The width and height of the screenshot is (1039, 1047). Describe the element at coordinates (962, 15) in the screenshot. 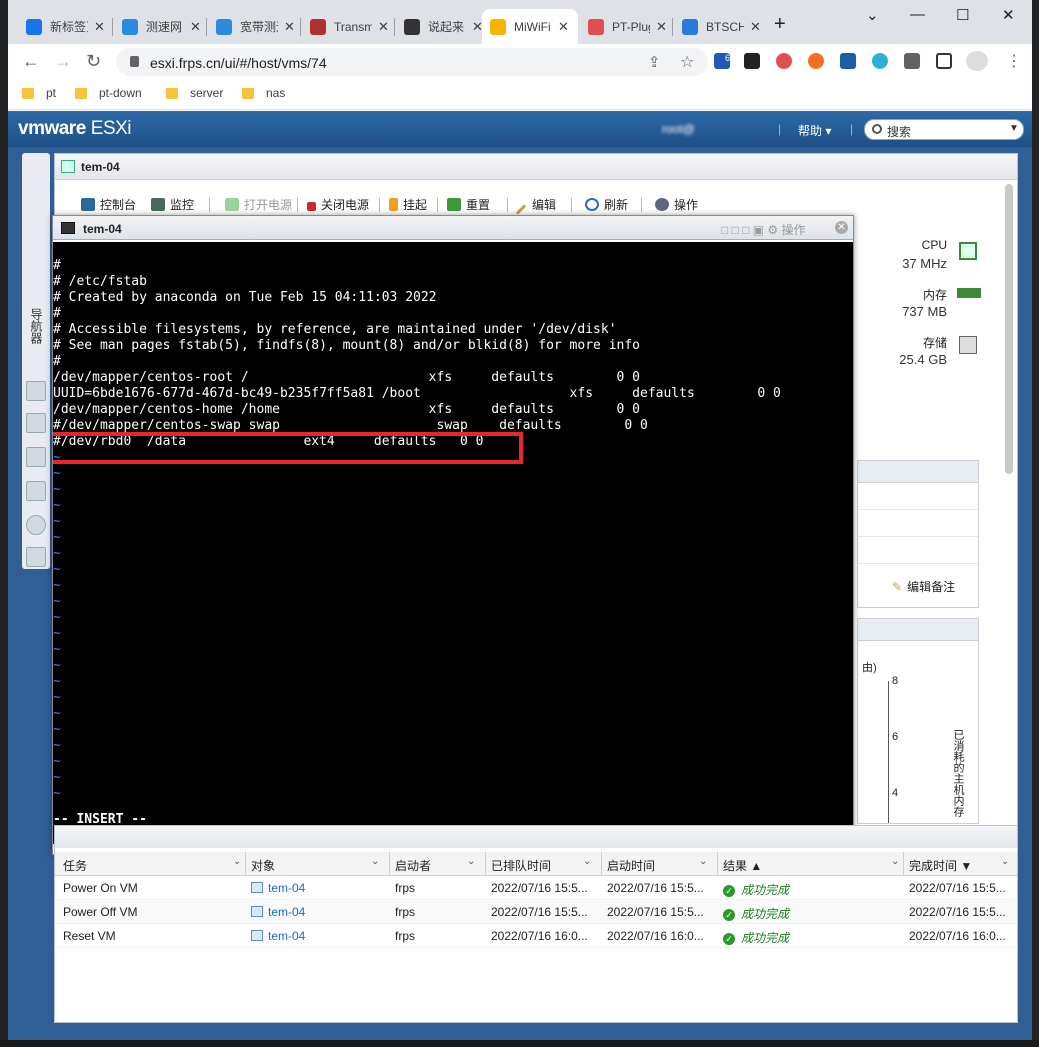

I see `maximize-icon: ☐` at that location.